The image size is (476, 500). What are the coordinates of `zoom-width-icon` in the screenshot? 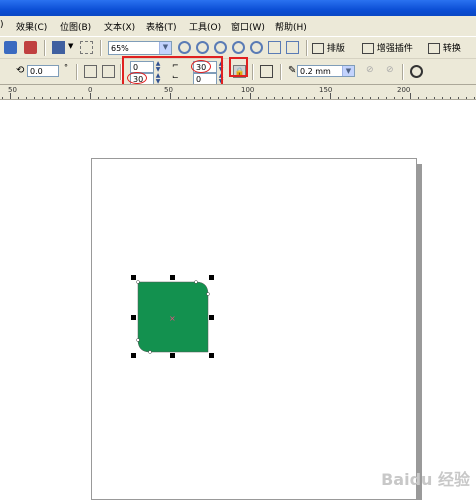 It's located at (274, 47).